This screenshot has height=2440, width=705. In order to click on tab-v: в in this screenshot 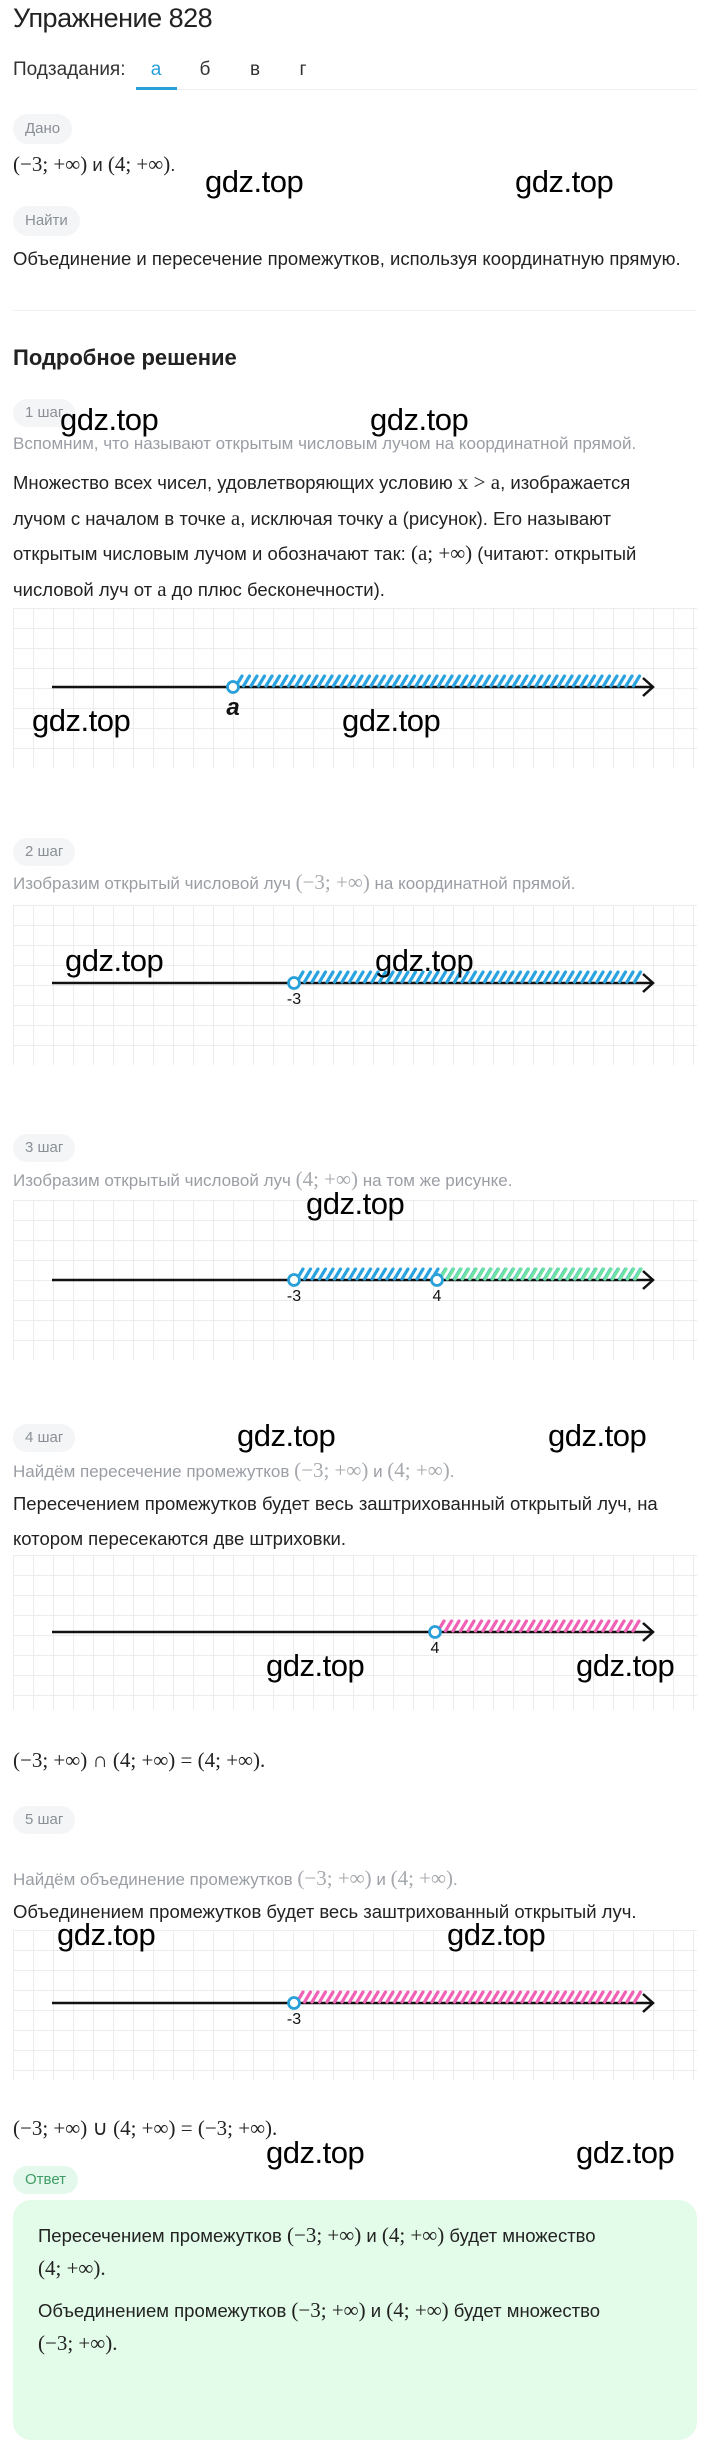, I will do `click(255, 70)`.